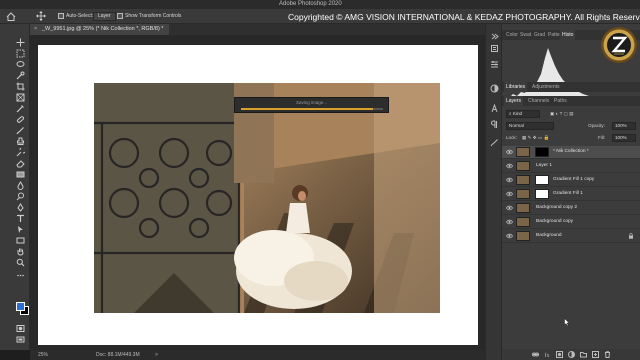  I want to click on status-menu-arrow: >, so click(156, 355).